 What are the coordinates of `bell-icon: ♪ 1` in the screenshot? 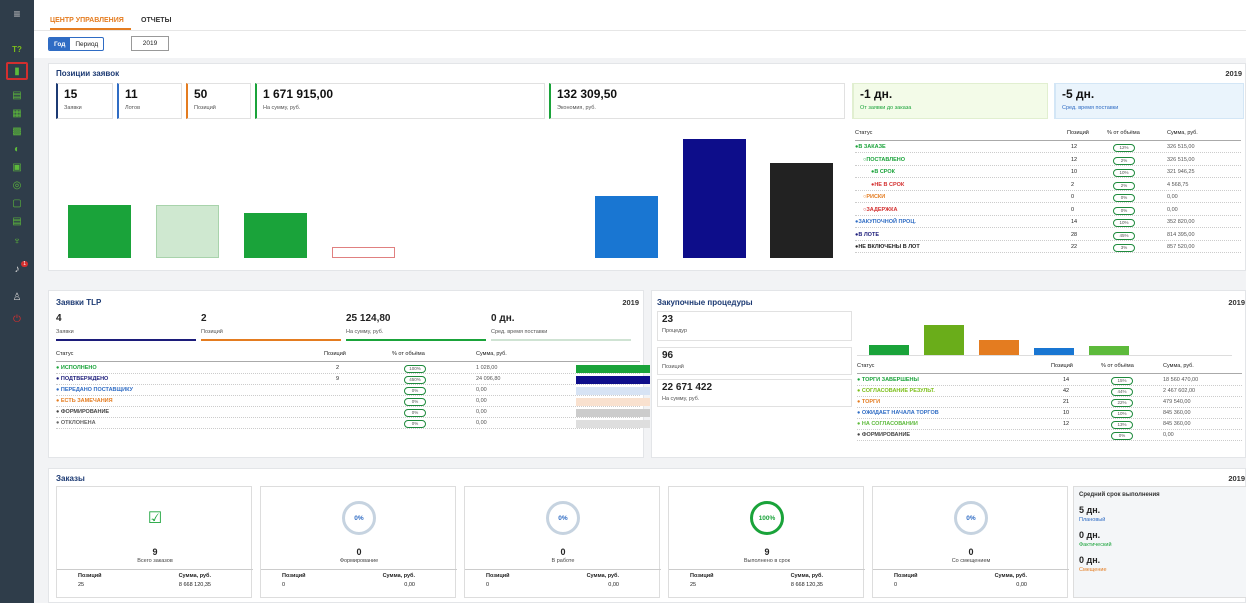 It's located at (17, 269).